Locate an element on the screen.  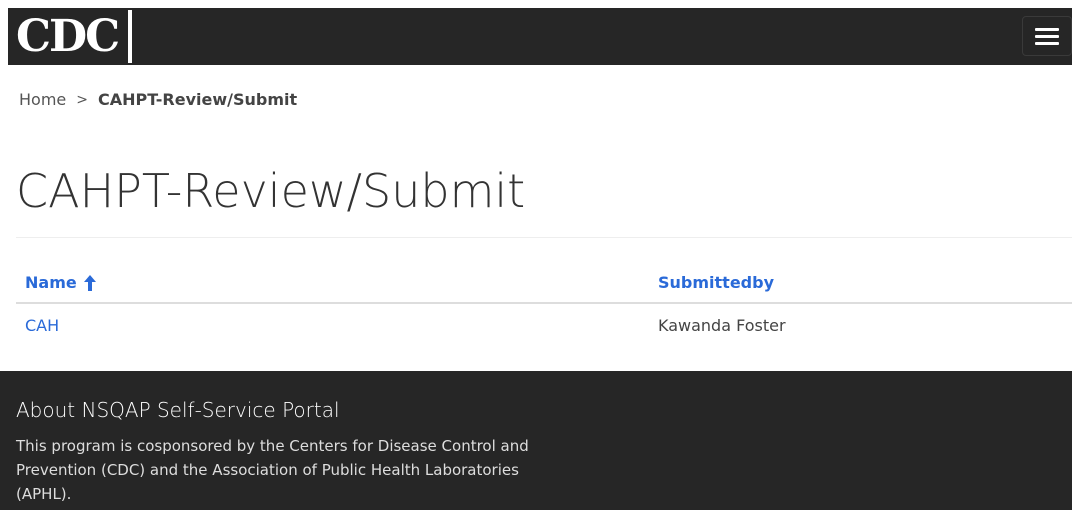
title-divider is located at coordinates (544, 237).